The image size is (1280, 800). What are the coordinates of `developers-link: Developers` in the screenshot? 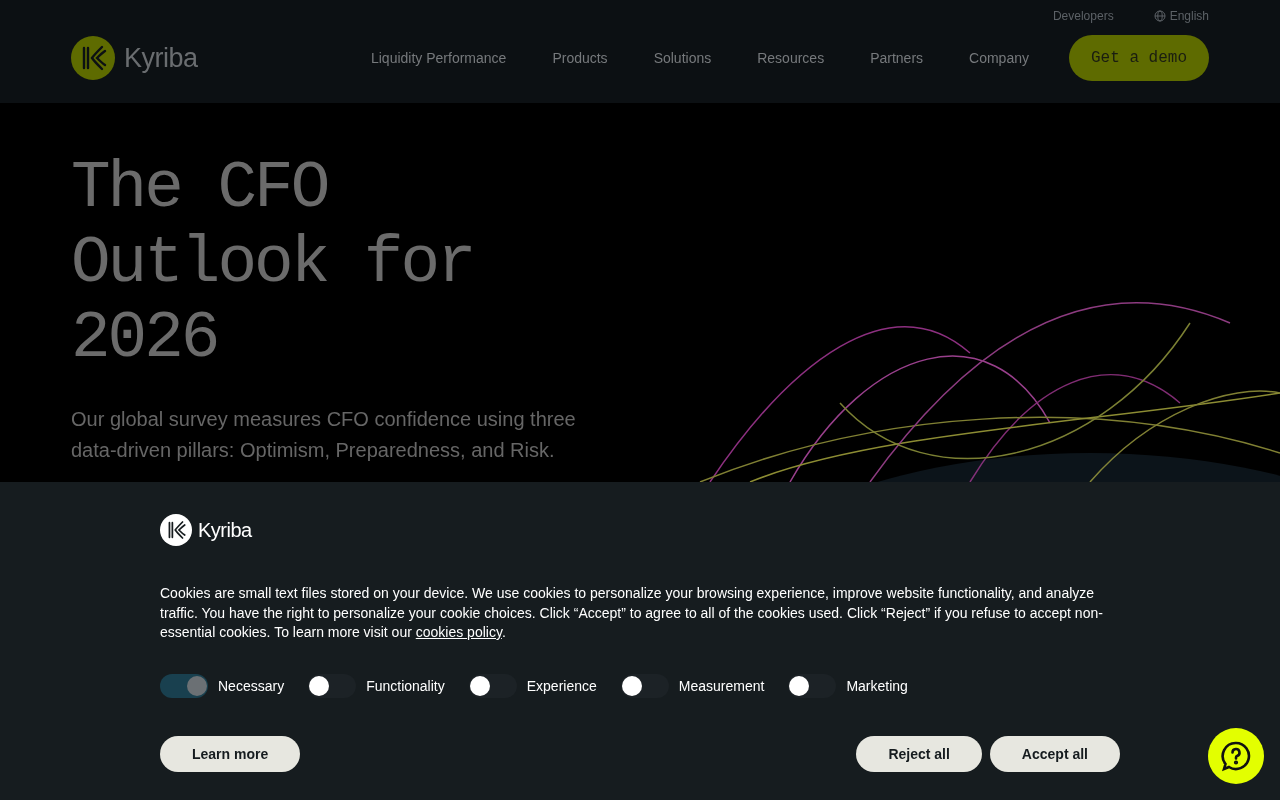 It's located at (1083, 16).